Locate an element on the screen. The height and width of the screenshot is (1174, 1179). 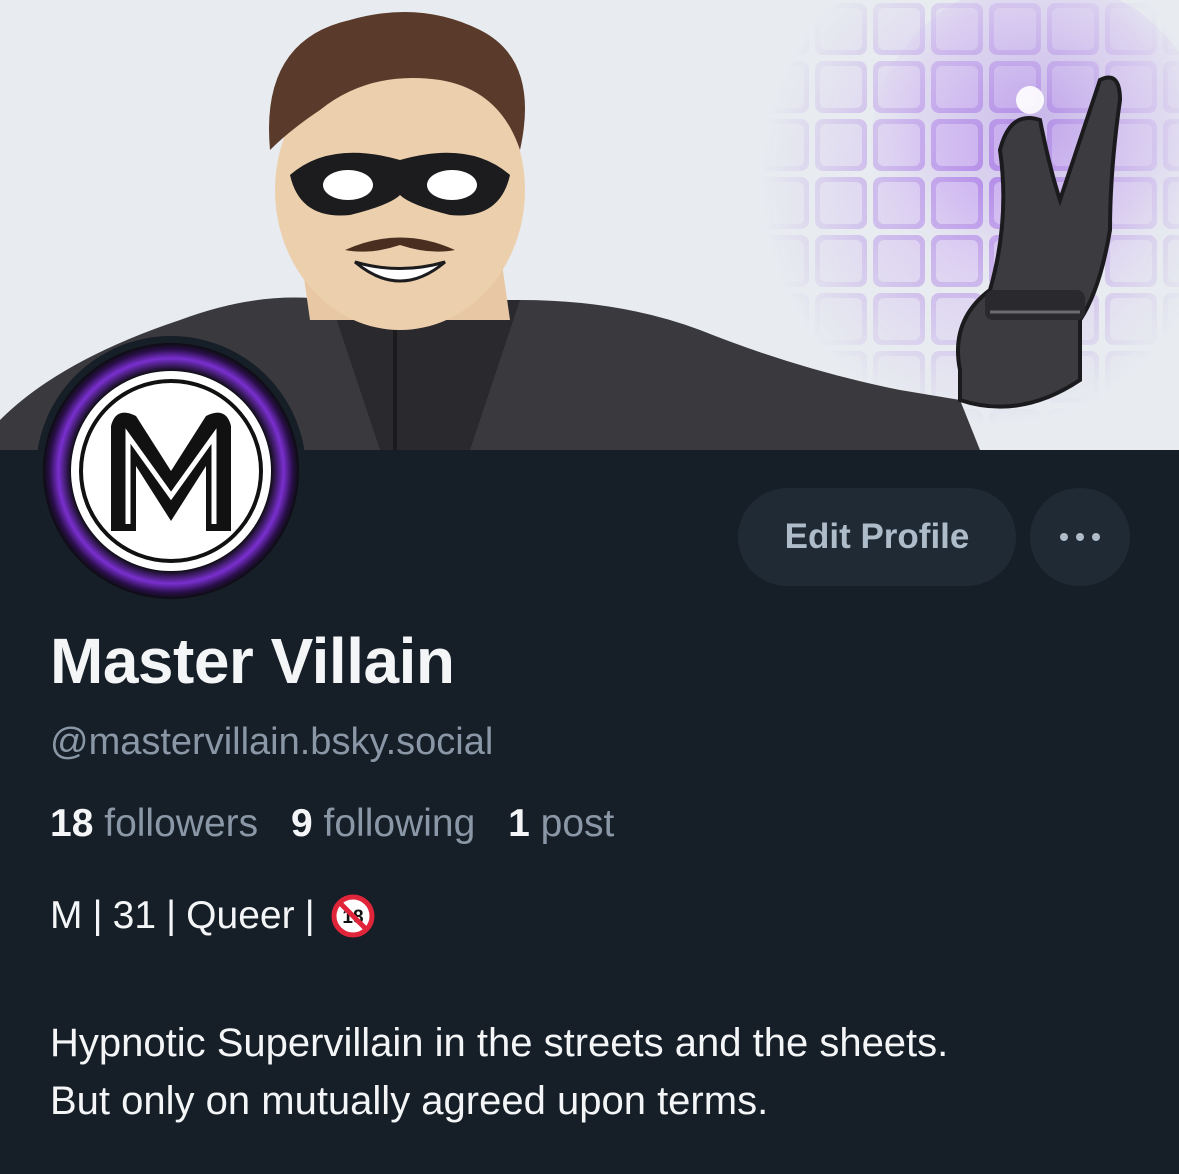
posts-stat: 1 post is located at coordinates (561, 823).